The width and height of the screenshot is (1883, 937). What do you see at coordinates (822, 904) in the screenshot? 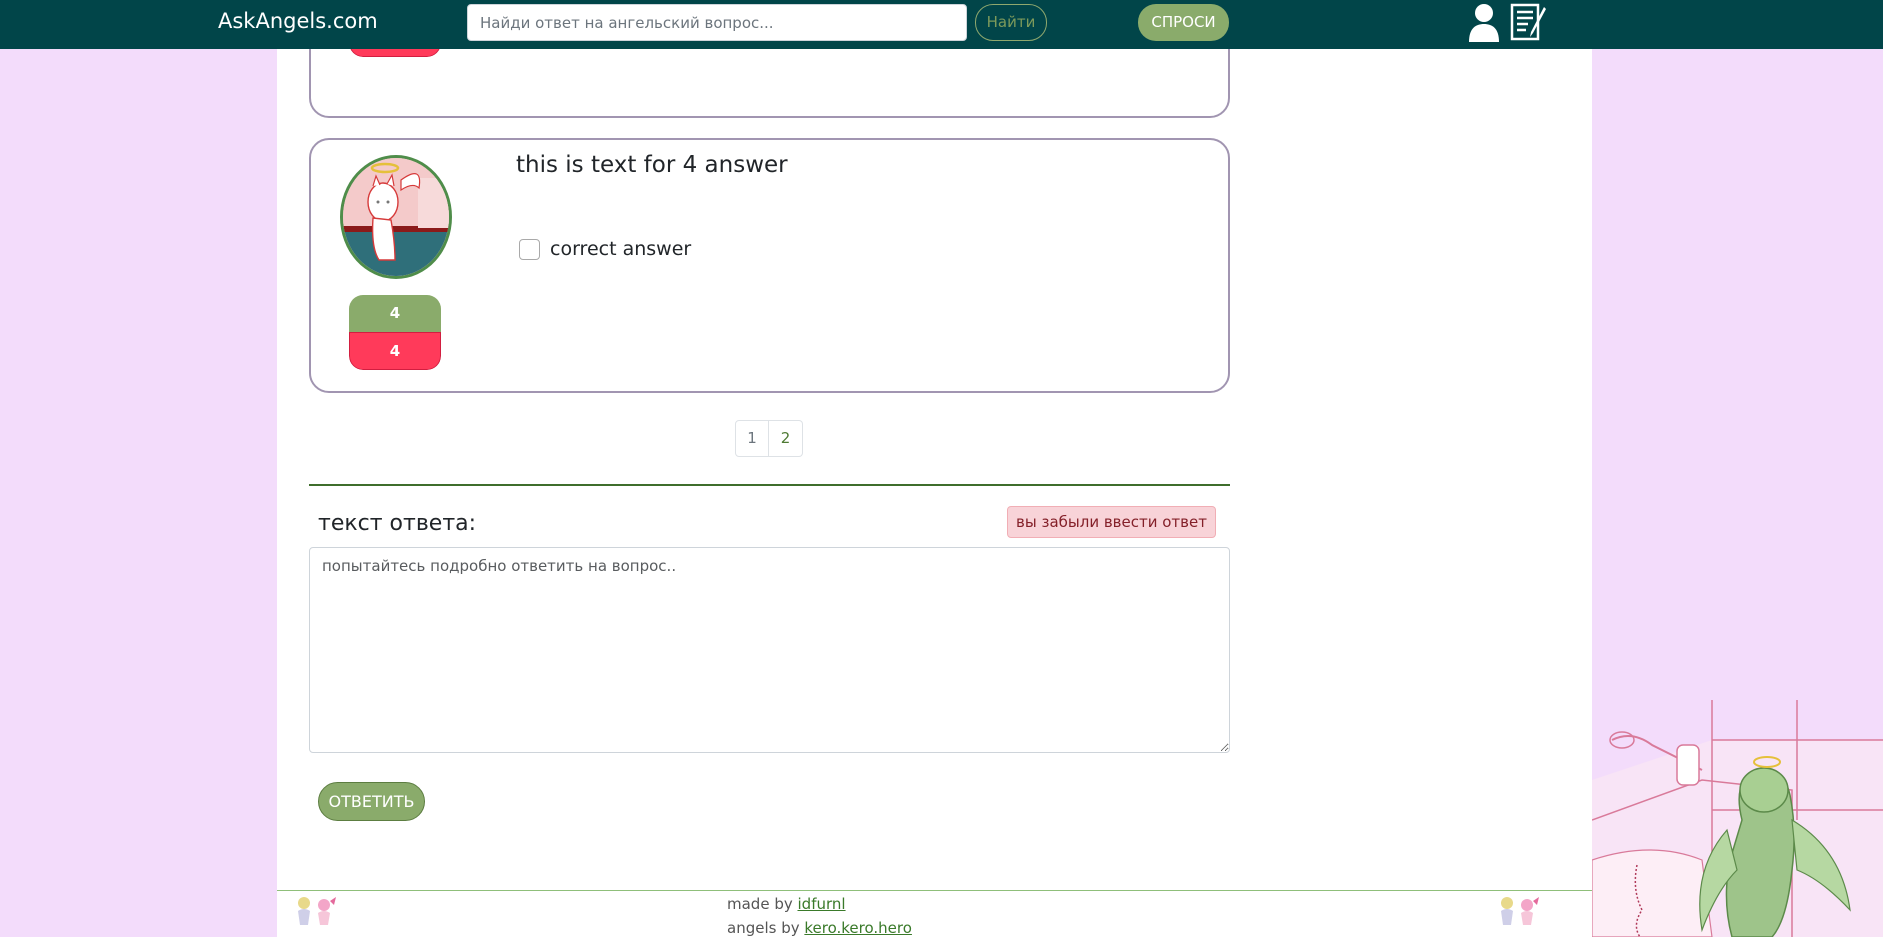
I see `author-link: idfurnl` at bounding box center [822, 904].